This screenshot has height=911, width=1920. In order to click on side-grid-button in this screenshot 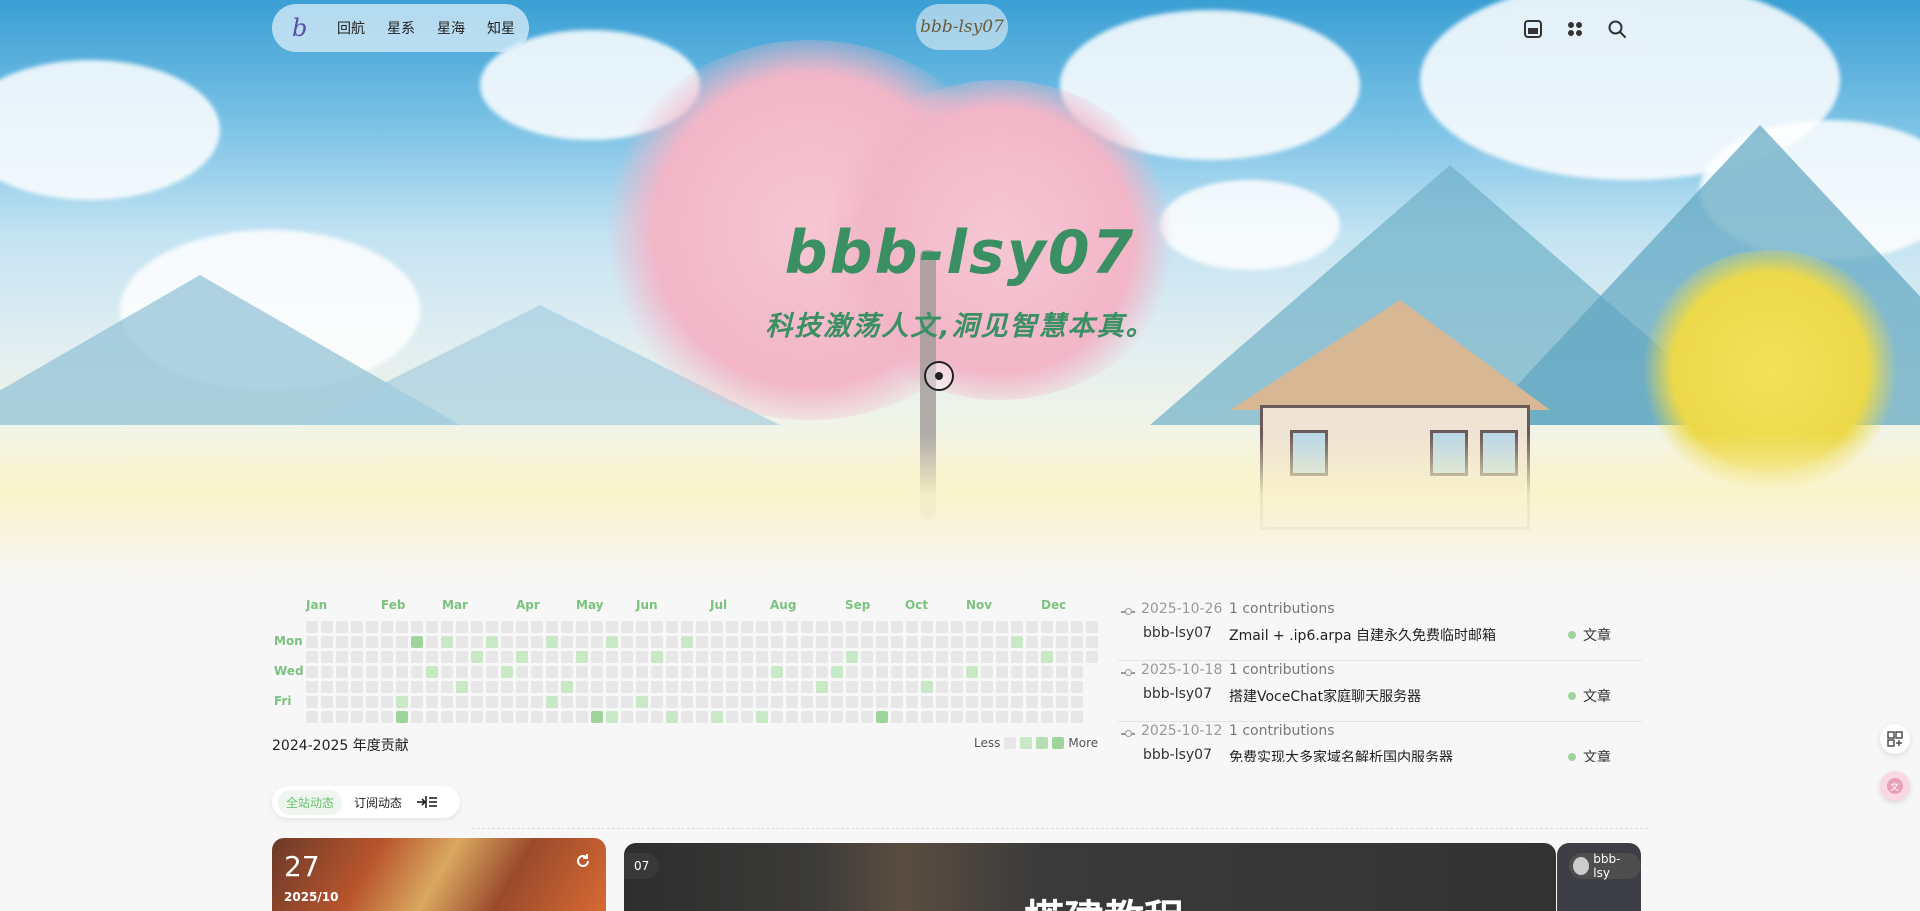, I will do `click(1895, 739)`.